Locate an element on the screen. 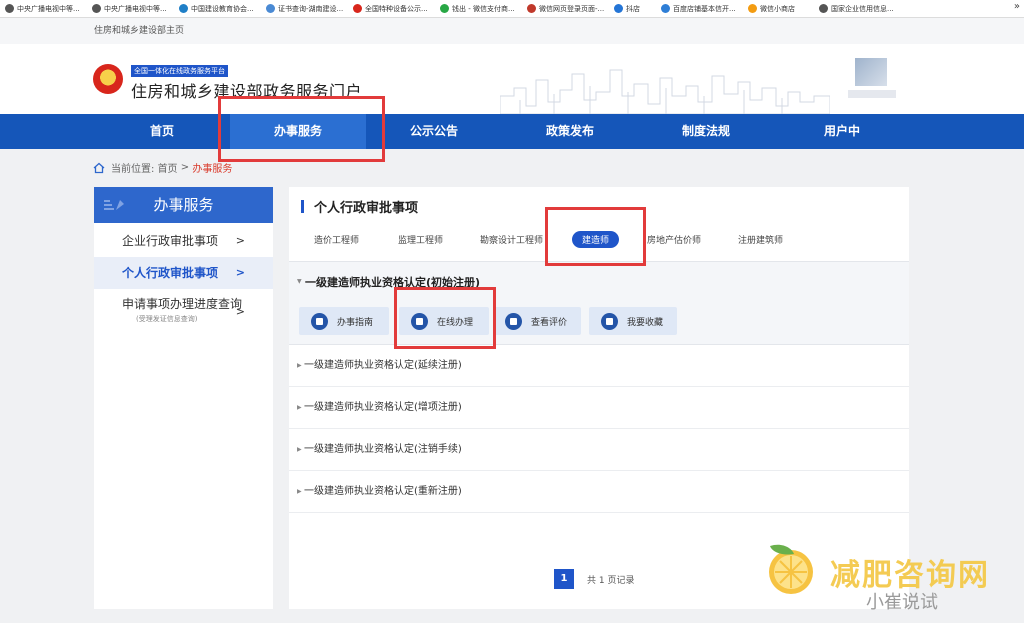 The height and width of the screenshot is (623, 1024). favorite-button-label: 我要收藏 is located at coordinates (645, 322).